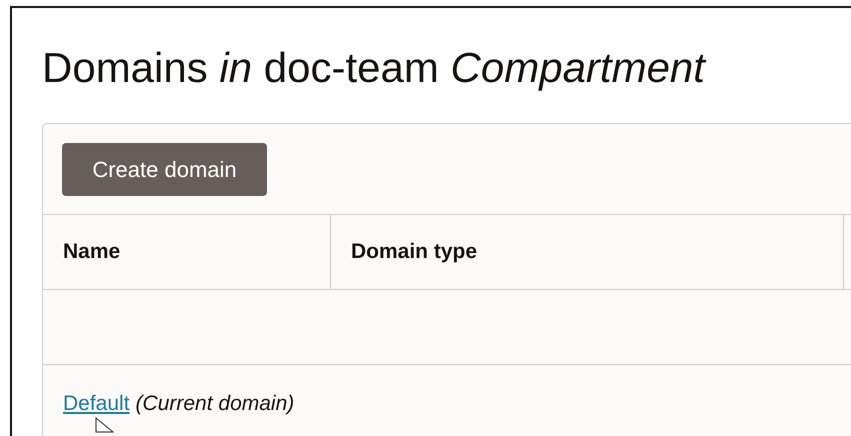 This screenshot has width=851, height=436. I want to click on create-domain-button: Create domain, so click(164, 169).